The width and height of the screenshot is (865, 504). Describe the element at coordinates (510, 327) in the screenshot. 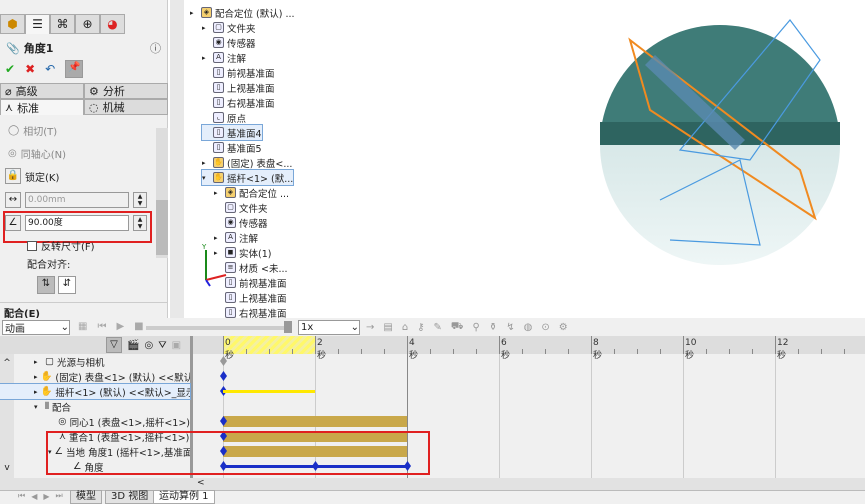

I see `force-icon: ↯` at that location.